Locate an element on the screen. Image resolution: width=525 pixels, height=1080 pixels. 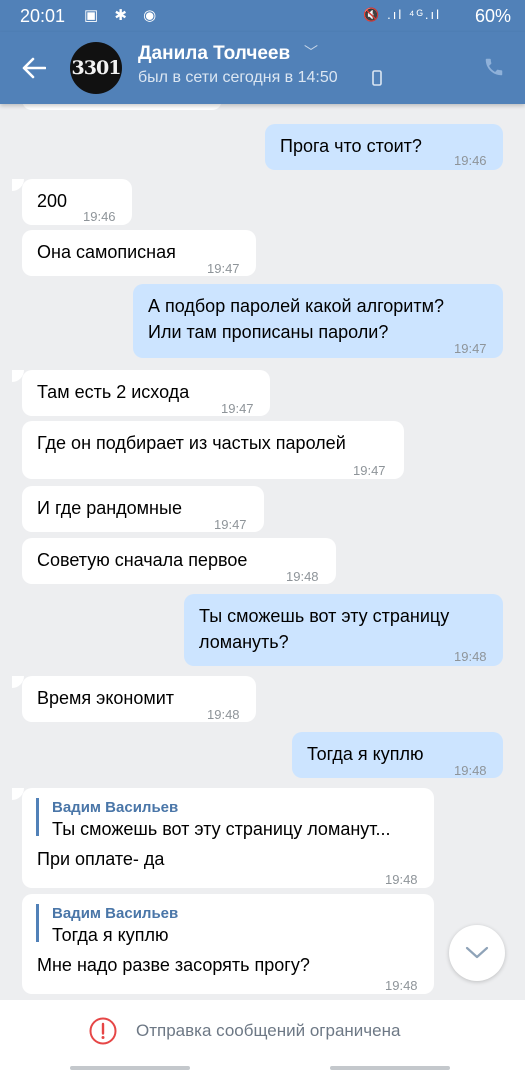
message-bubble: И где рандомные 19:47 is located at coordinates (143, 509).